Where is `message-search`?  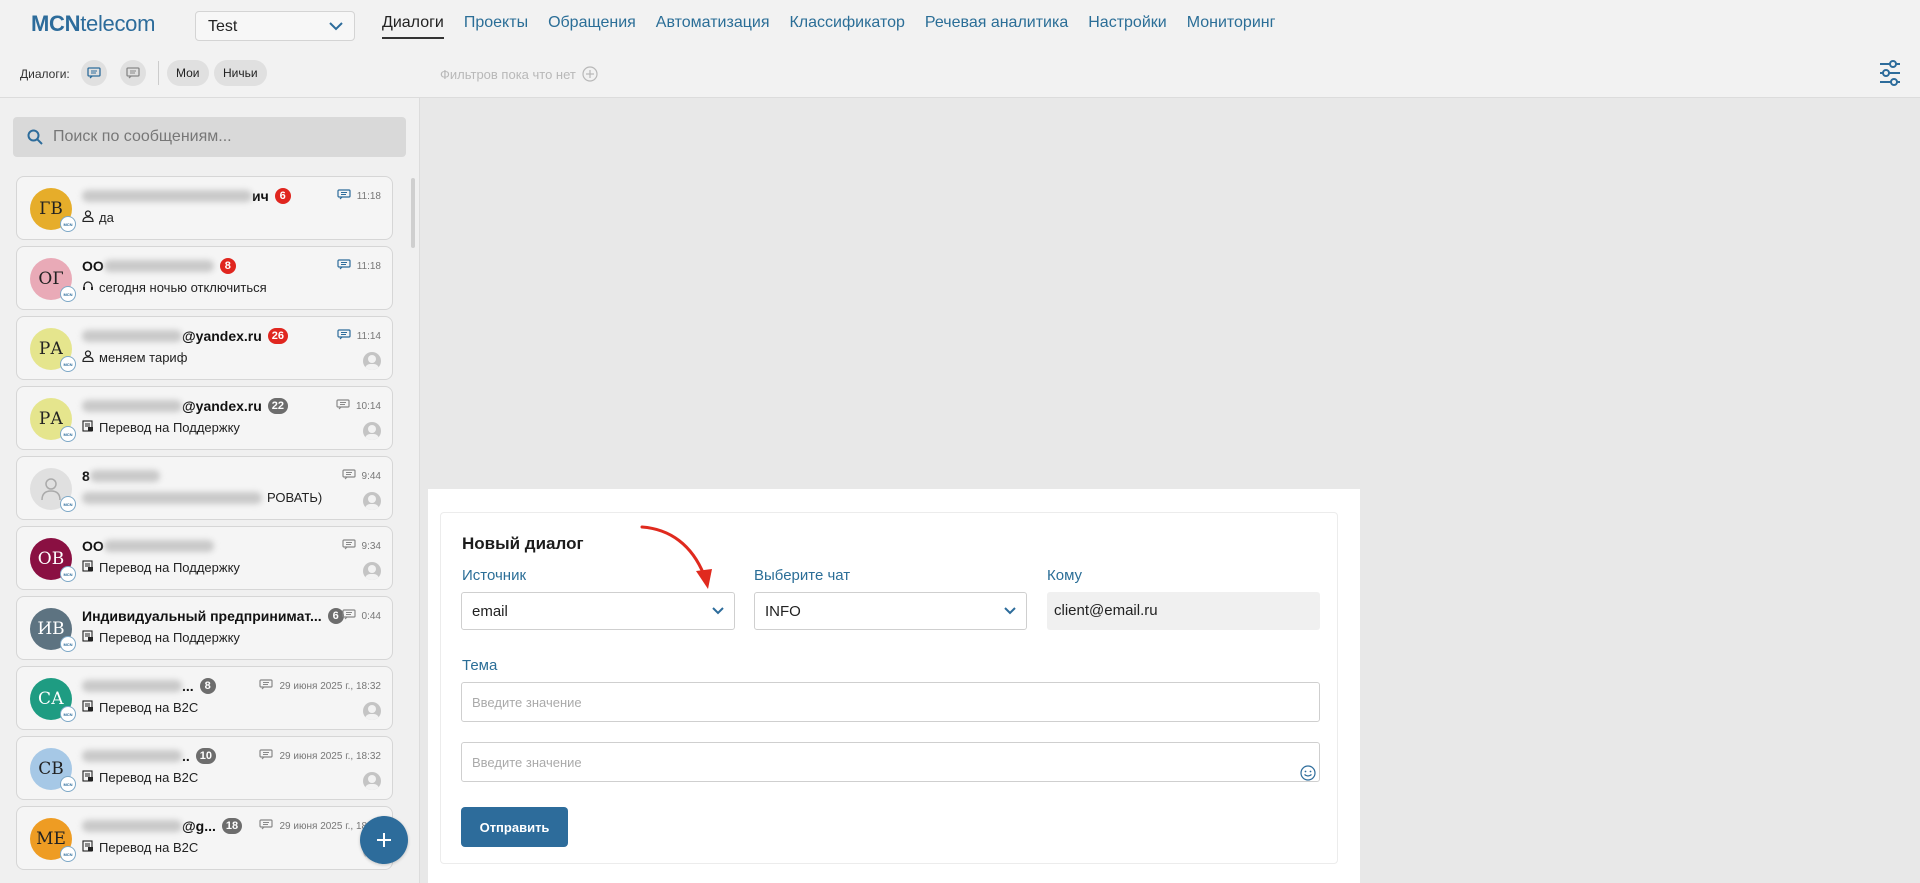
message-search is located at coordinates (209, 137).